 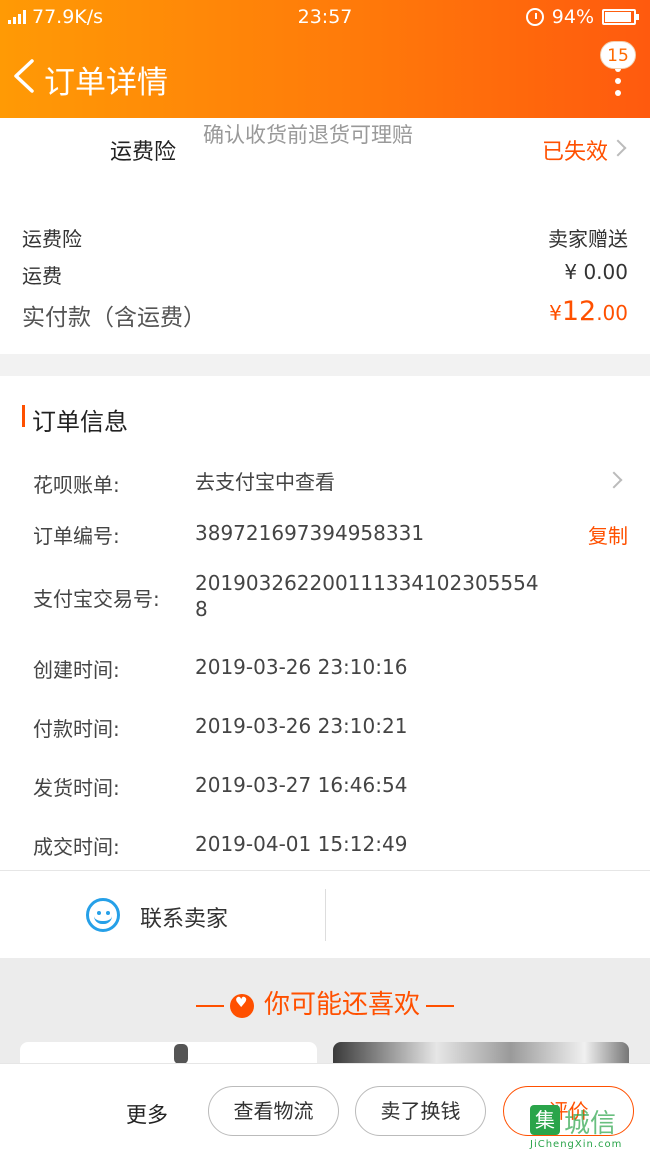 What do you see at coordinates (103, 915) in the screenshot?
I see `chat-face-icon` at bounding box center [103, 915].